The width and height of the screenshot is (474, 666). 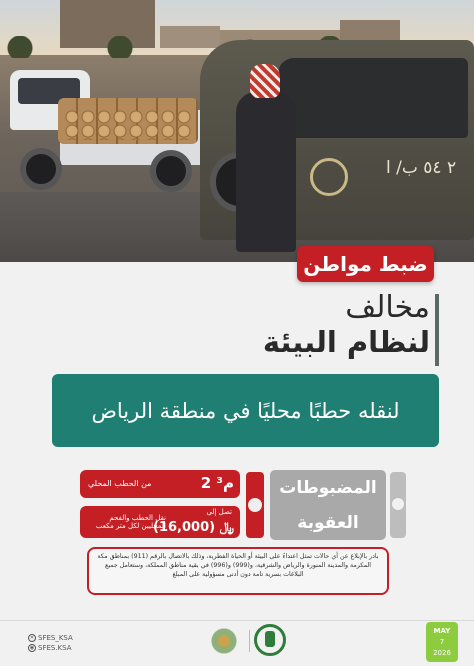 I want to click on seized-label: المضبوطات, so click(x=328, y=487).